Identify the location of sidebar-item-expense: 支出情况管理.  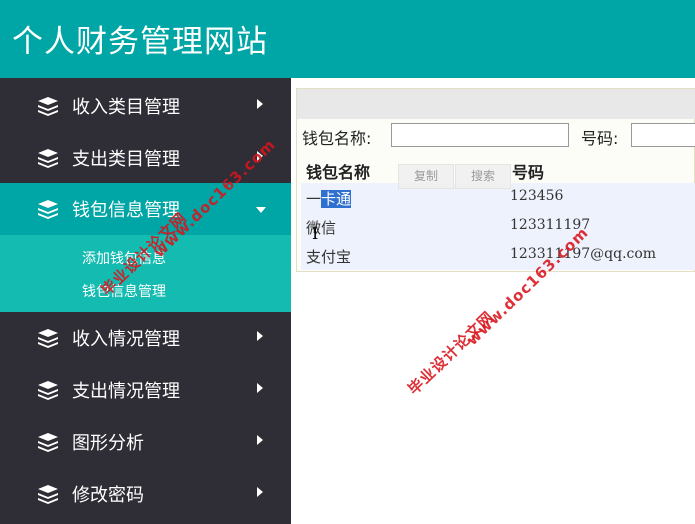
(145, 390).